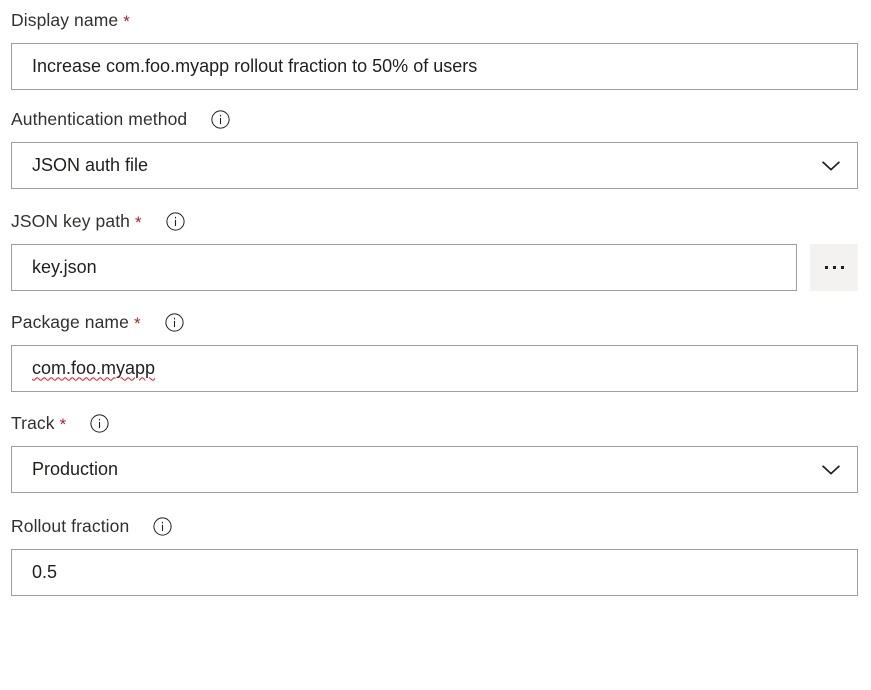  I want to click on field-package-name: Package name * com.foo.myapp, so click(435, 350).